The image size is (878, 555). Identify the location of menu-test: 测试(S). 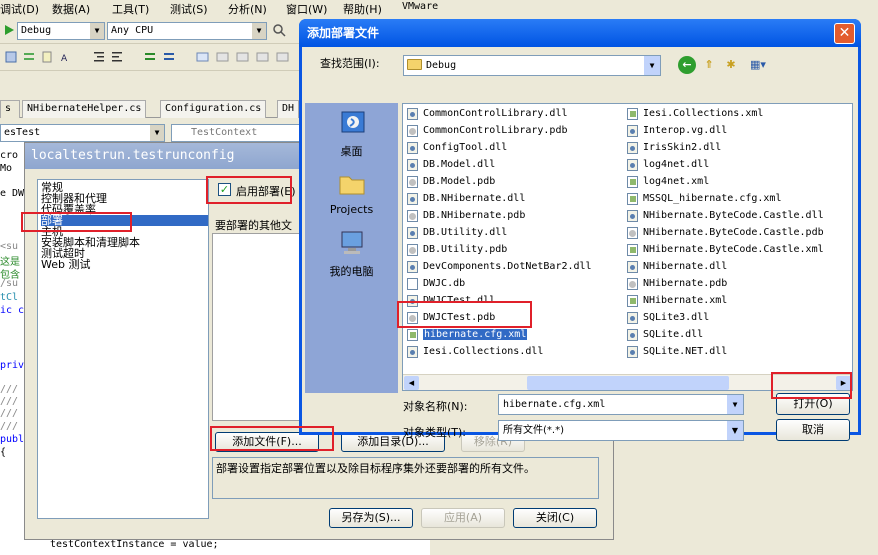
(189, 9).